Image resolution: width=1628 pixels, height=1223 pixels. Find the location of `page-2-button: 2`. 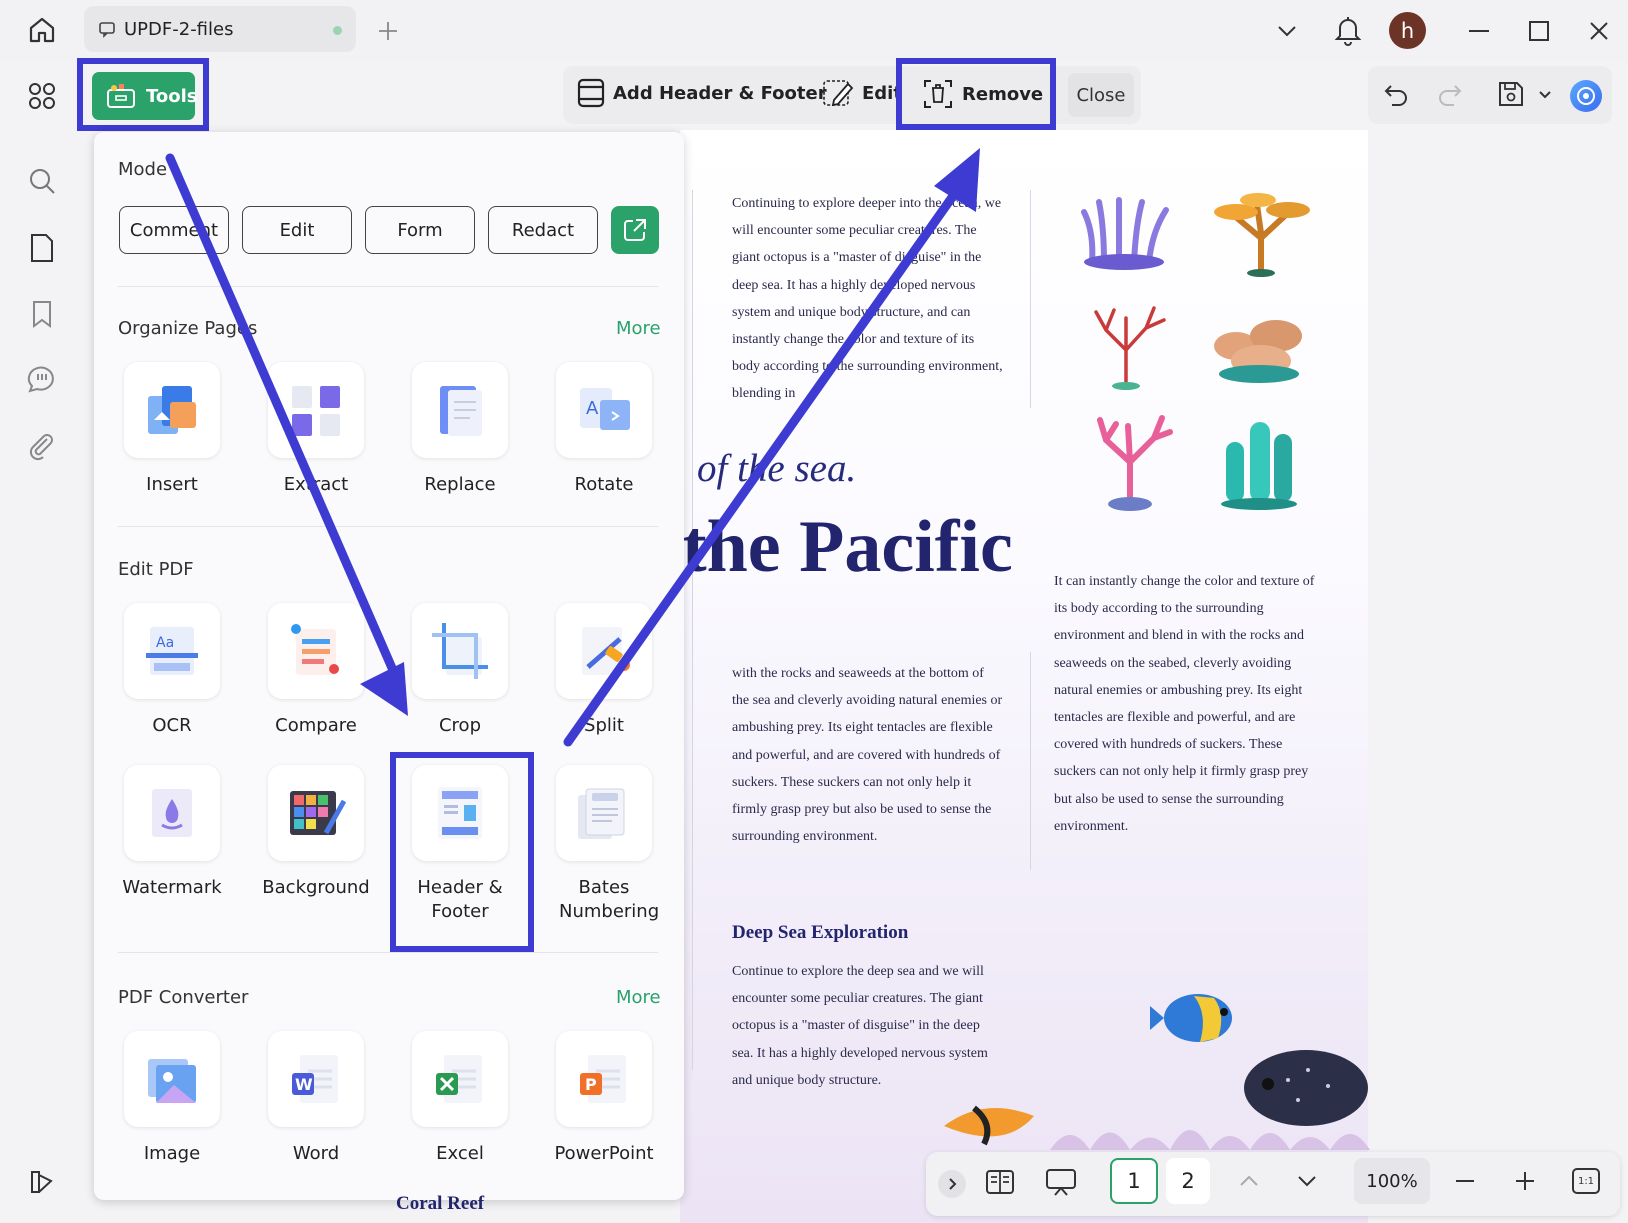

page-2-button: 2 is located at coordinates (1188, 1181).